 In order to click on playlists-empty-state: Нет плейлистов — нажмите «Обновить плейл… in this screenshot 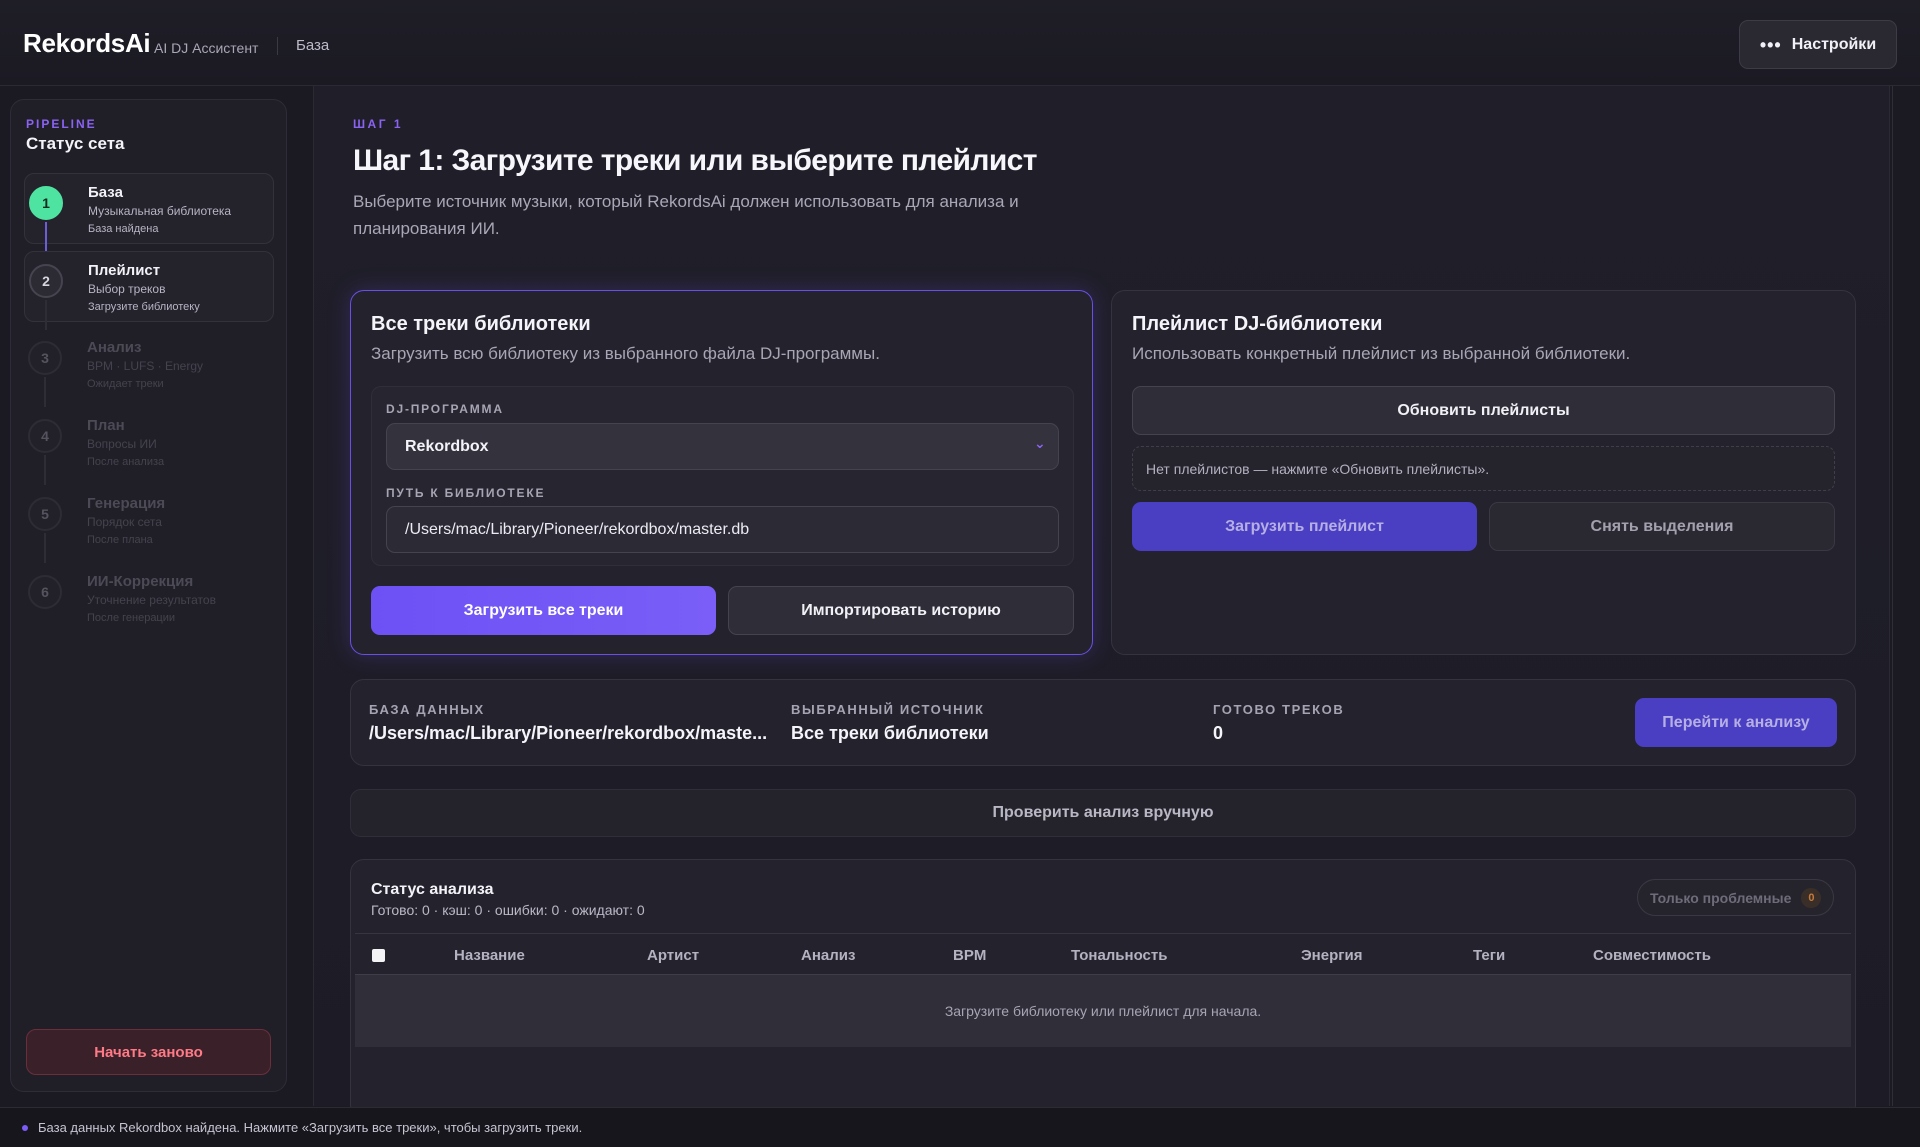, I will do `click(1483, 468)`.